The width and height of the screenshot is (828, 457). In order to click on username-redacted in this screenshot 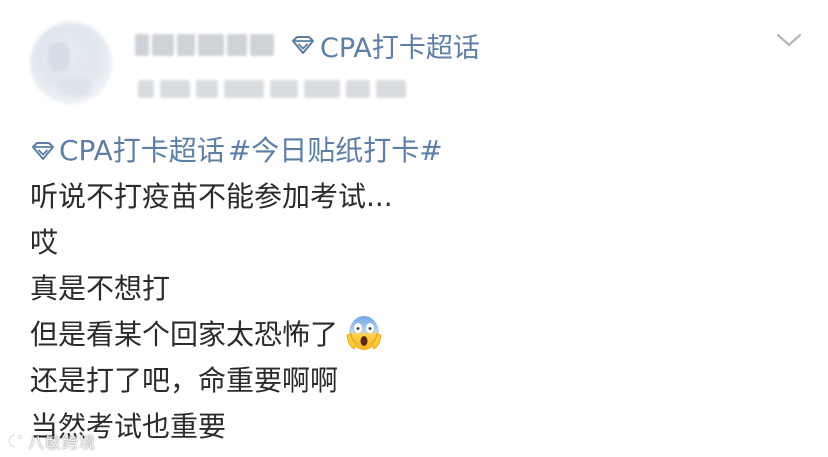, I will do `click(210, 45)`.